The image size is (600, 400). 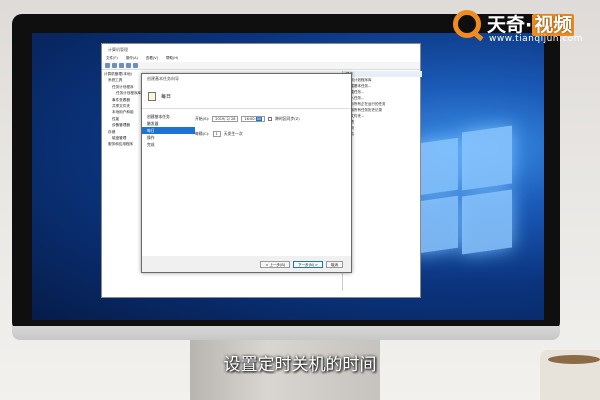 I want to click on toolbar, so click(x=261, y=66).